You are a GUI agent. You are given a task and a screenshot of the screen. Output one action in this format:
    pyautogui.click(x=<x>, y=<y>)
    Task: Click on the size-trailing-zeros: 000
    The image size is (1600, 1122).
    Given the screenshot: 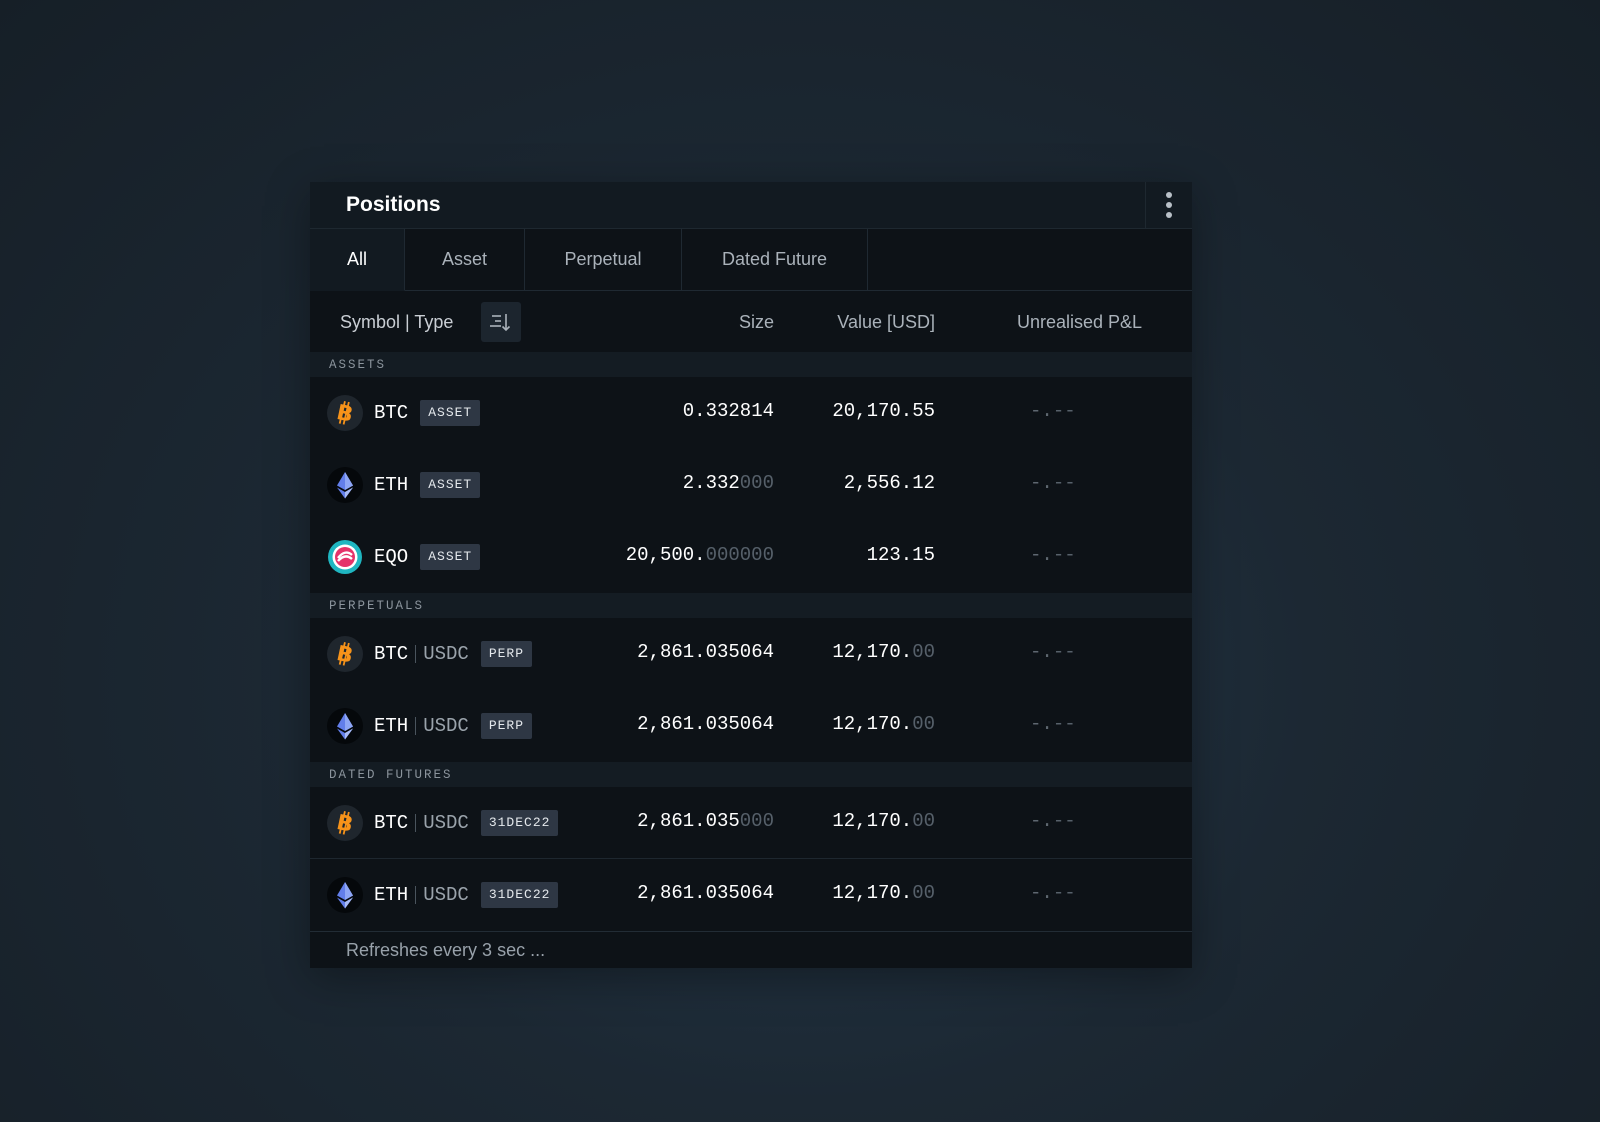 What is the action you would take?
    pyautogui.click(x=756, y=821)
    